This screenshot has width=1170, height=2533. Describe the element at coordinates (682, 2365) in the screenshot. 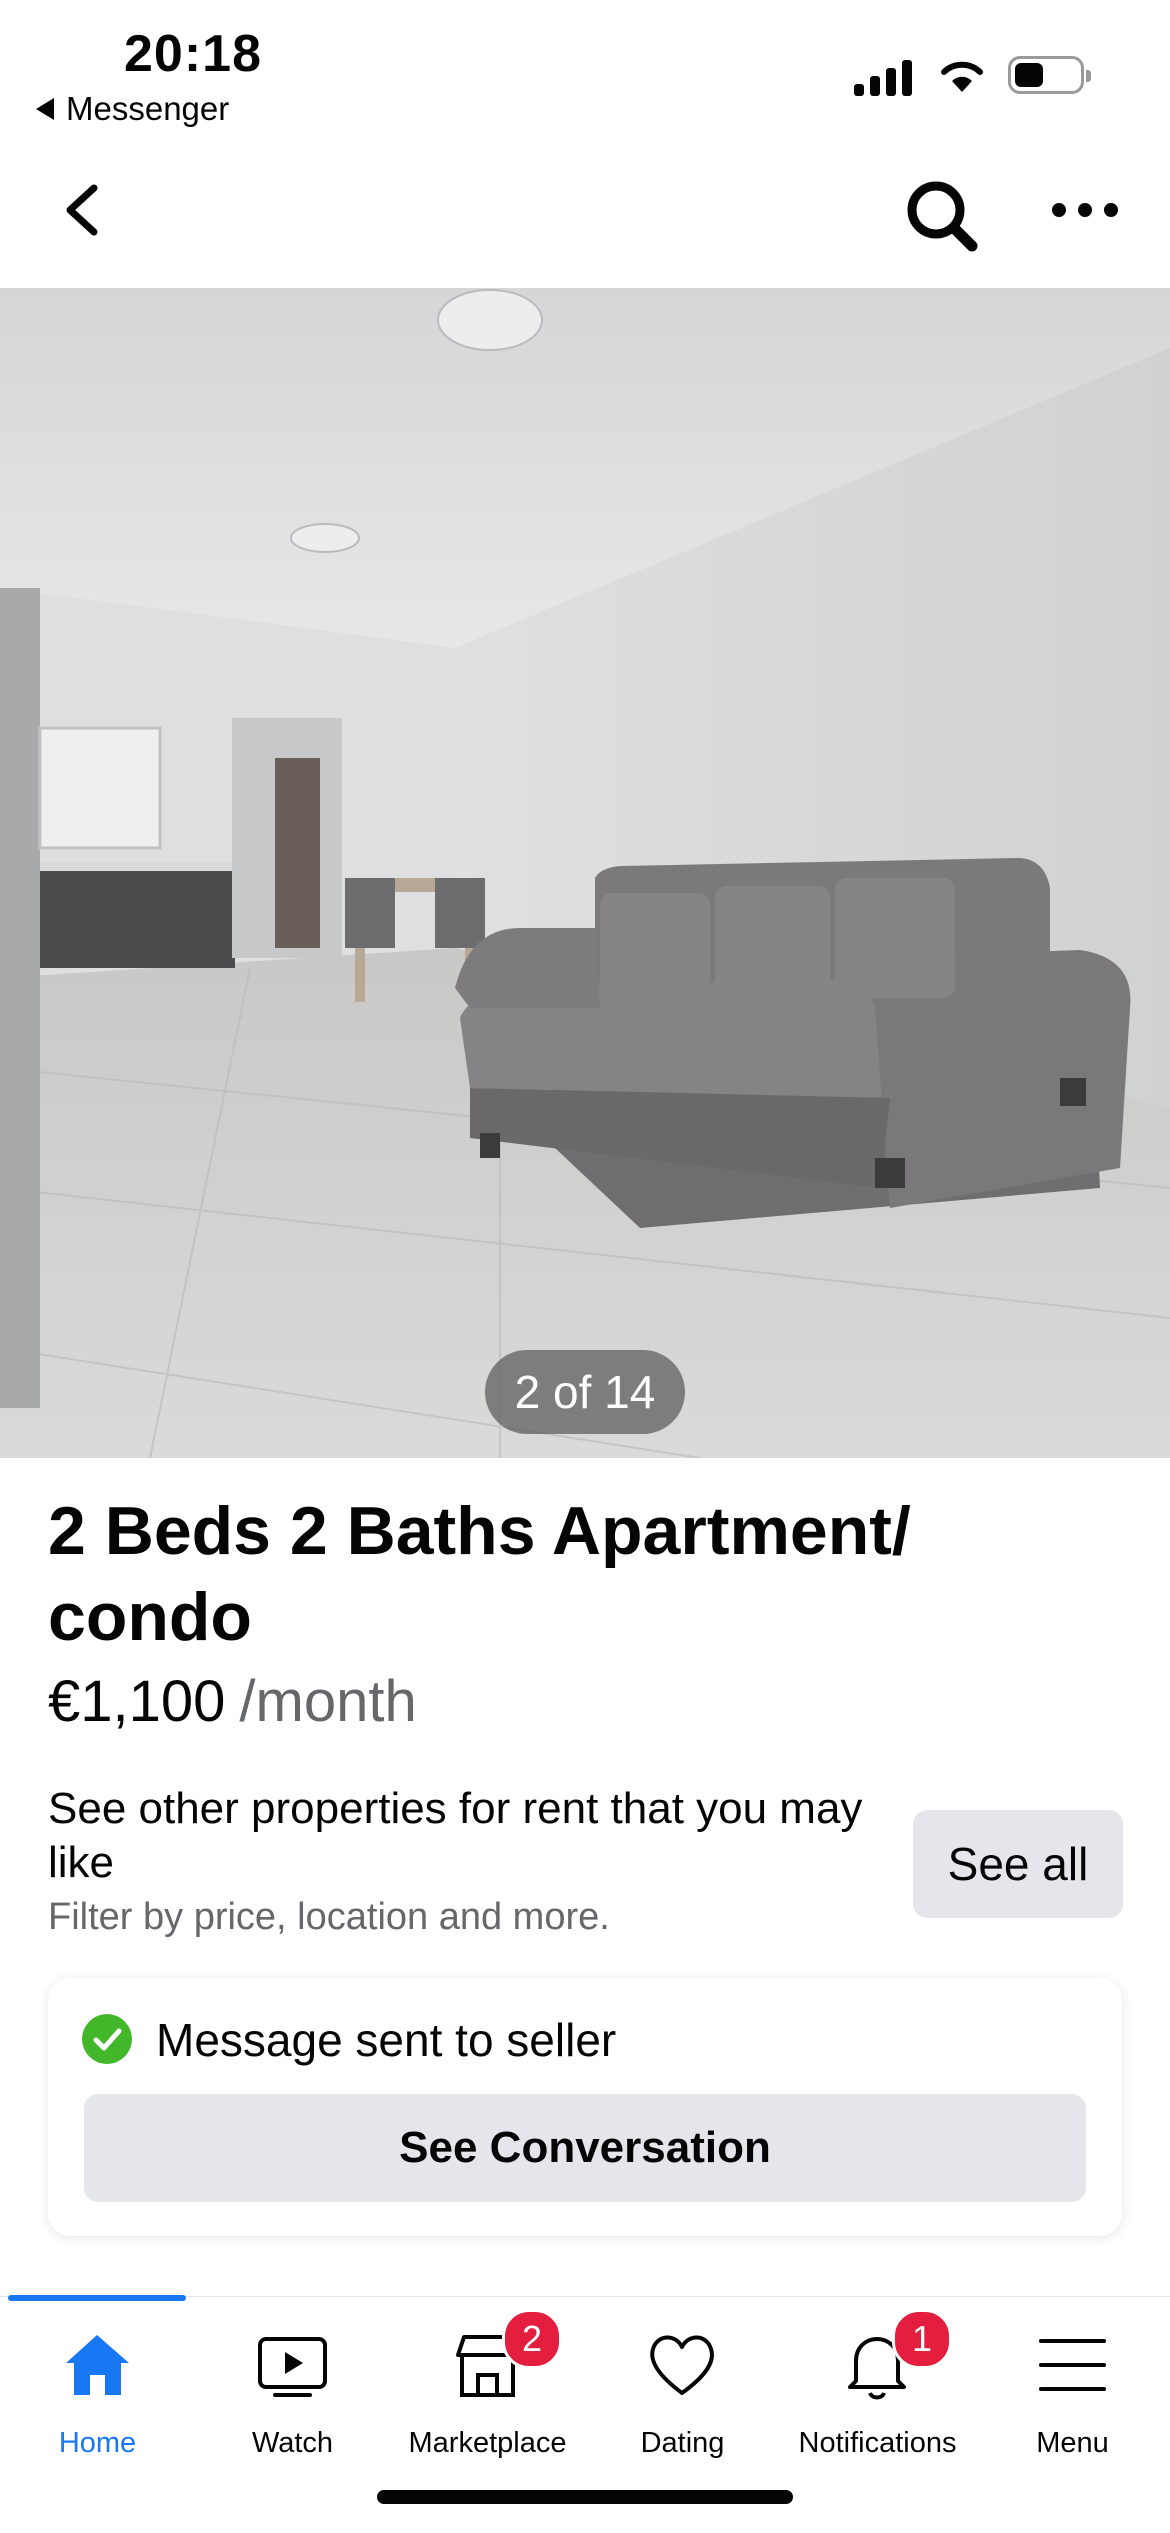

I see `heart-icon` at that location.